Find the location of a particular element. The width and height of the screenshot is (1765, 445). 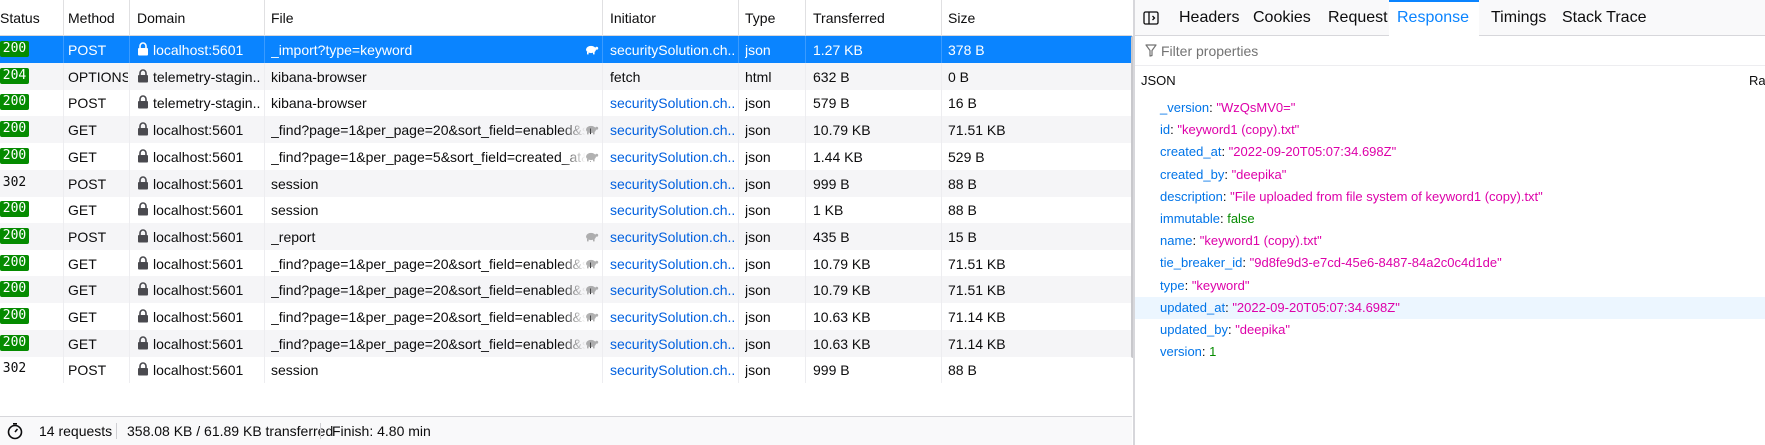

raw-toggle: Ra is located at coordinates (1757, 80).